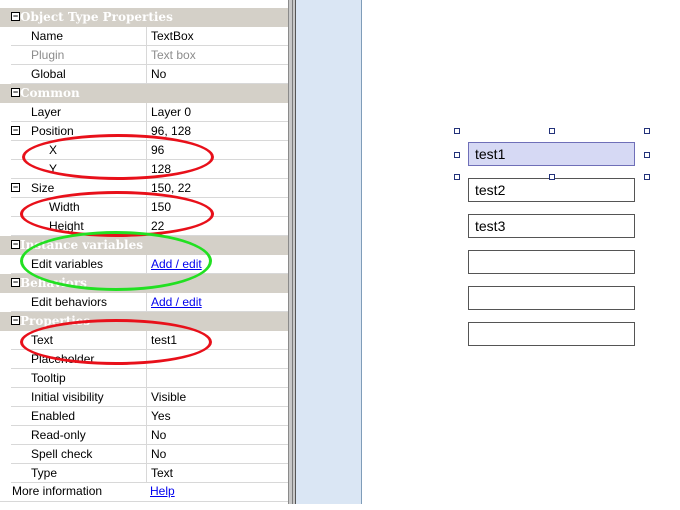  Describe the element at coordinates (44, 473) in the screenshot. I see `property-label: Type` at that location.